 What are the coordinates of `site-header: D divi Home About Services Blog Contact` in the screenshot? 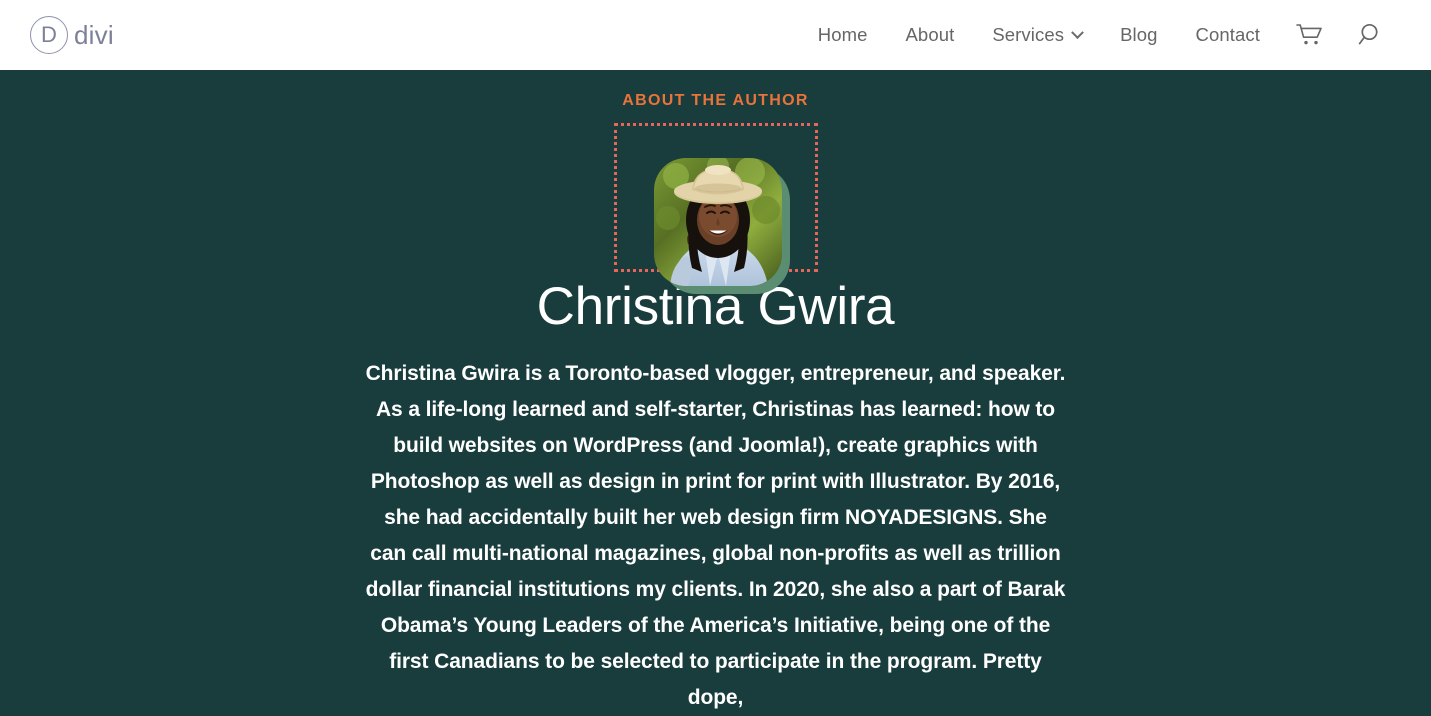 It's located at (715, 35).